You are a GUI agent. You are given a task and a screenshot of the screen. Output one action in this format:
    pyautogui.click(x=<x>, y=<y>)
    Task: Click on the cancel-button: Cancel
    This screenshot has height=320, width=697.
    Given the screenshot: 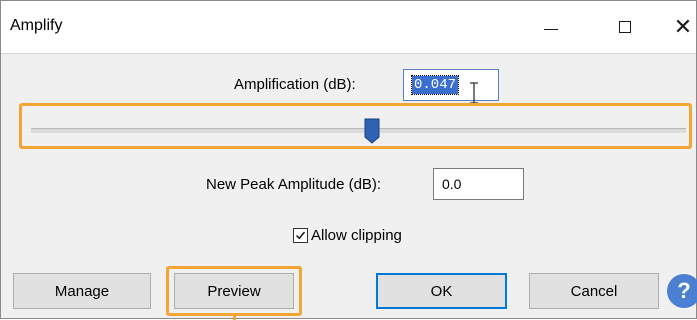 What is the action you would take?
    pyautogui.click(x=594, y=291)
    